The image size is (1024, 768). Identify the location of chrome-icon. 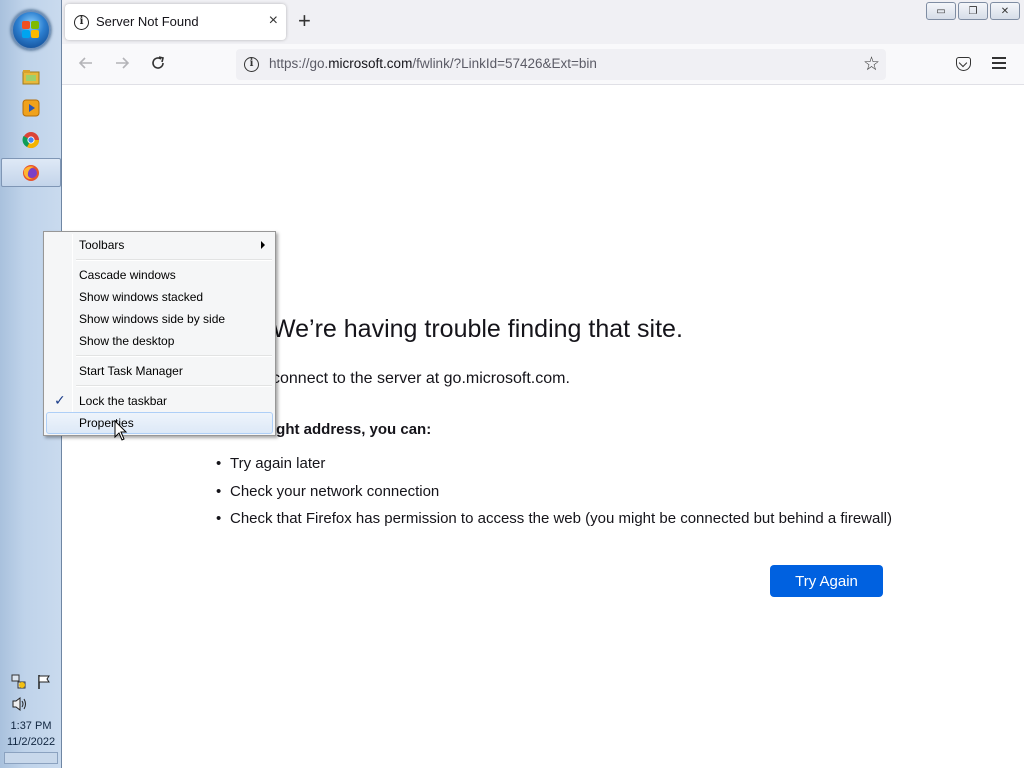
(31, 140).